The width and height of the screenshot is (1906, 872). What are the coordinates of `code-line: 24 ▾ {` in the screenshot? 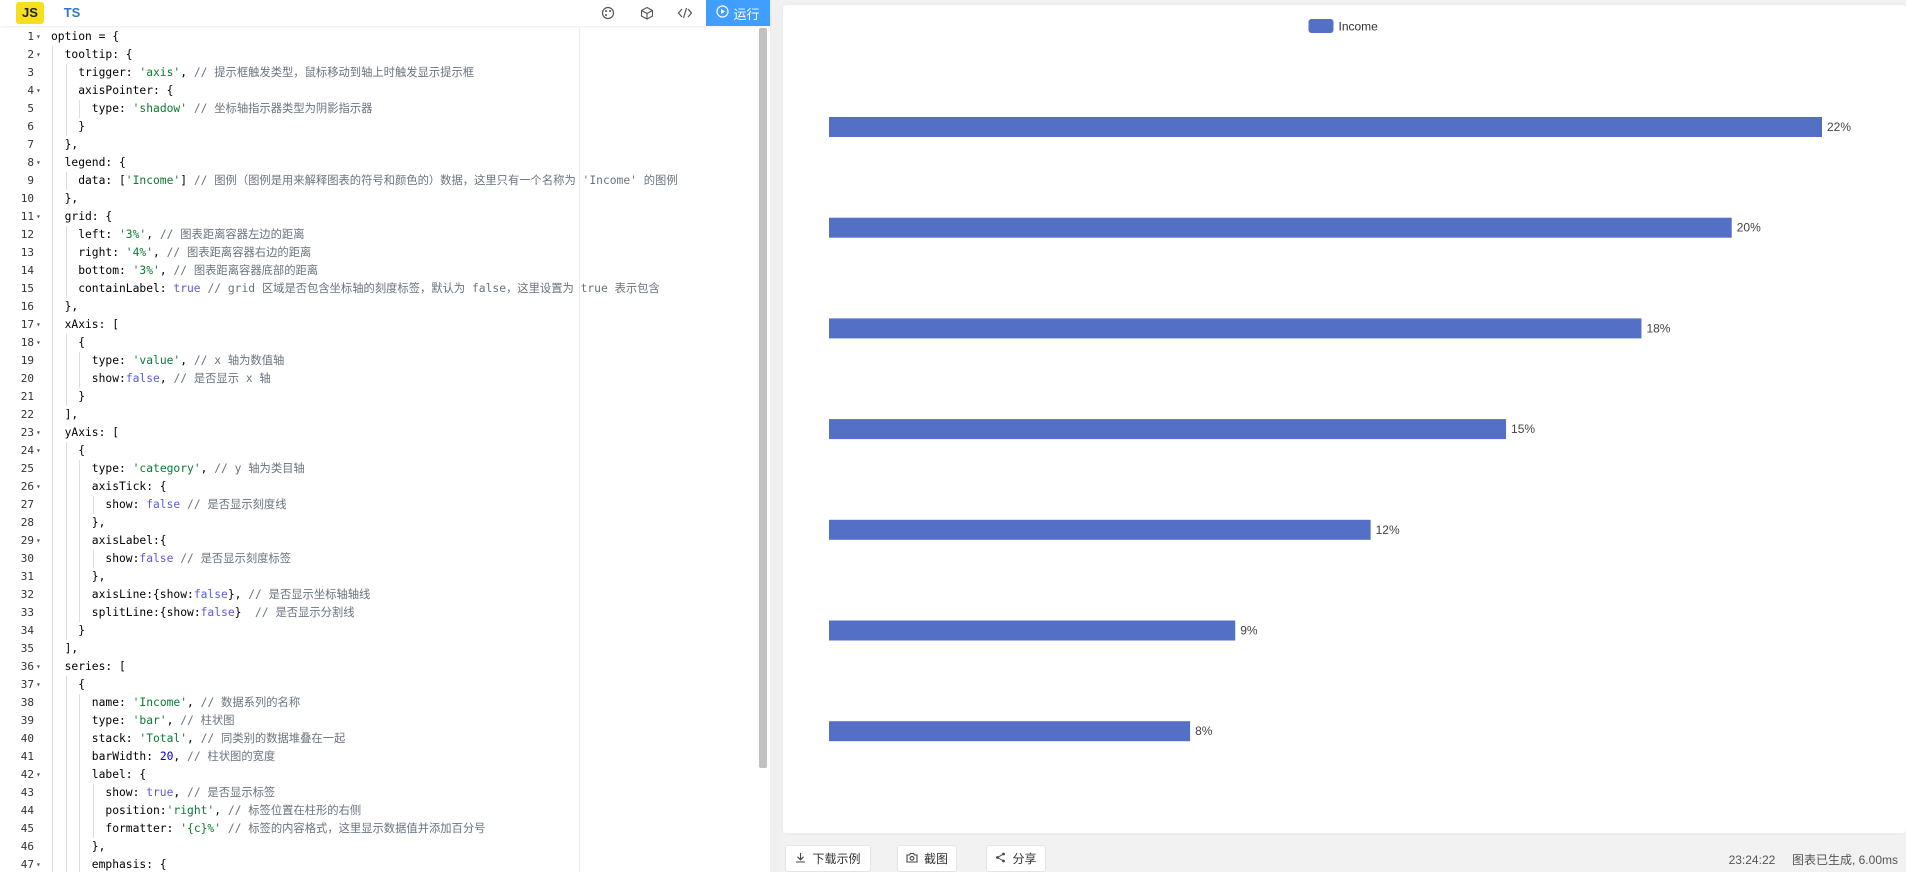 It's located at (380, 451).